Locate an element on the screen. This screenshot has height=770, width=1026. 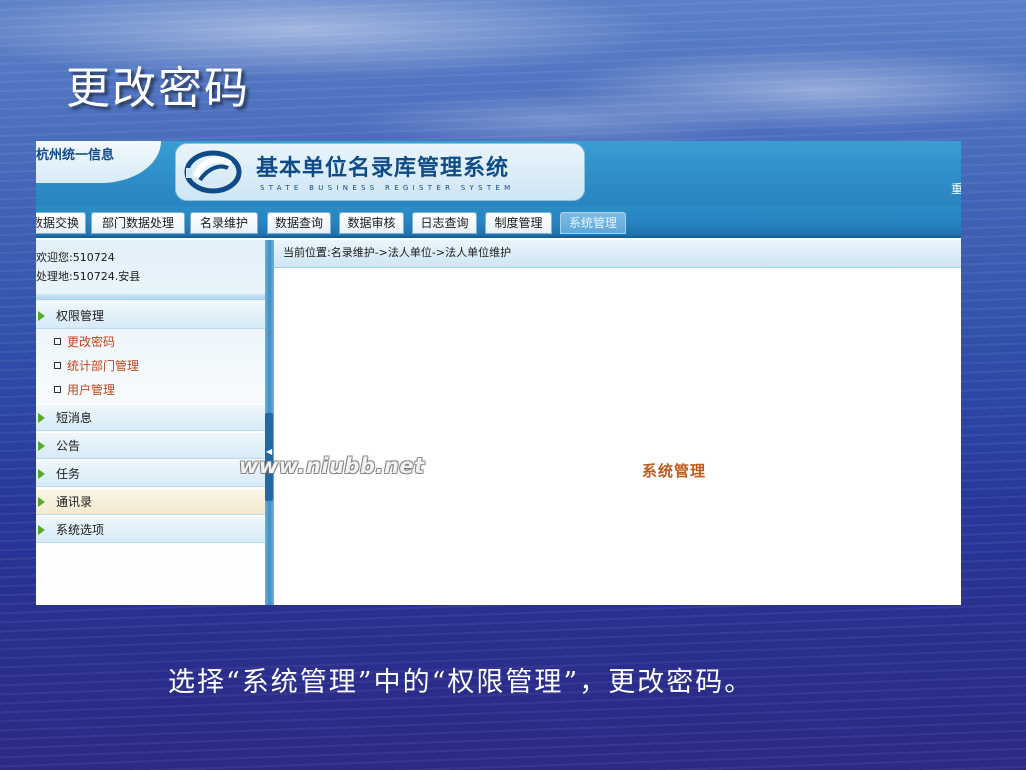
location-label: 处理地: is located at coordinates (54, 276).